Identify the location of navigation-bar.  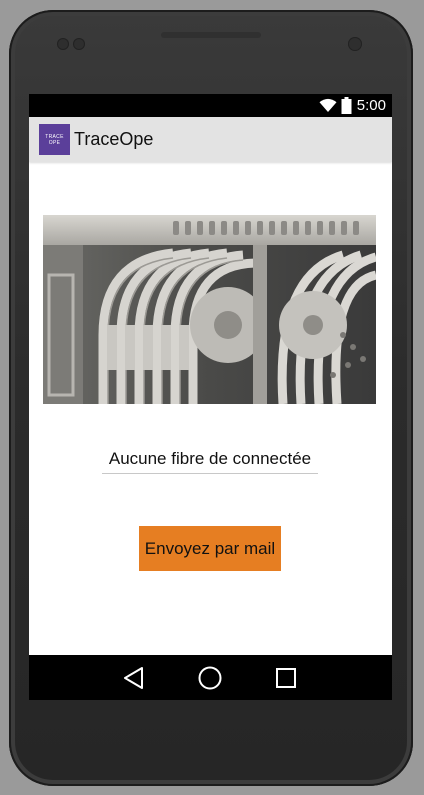
(210, 677).